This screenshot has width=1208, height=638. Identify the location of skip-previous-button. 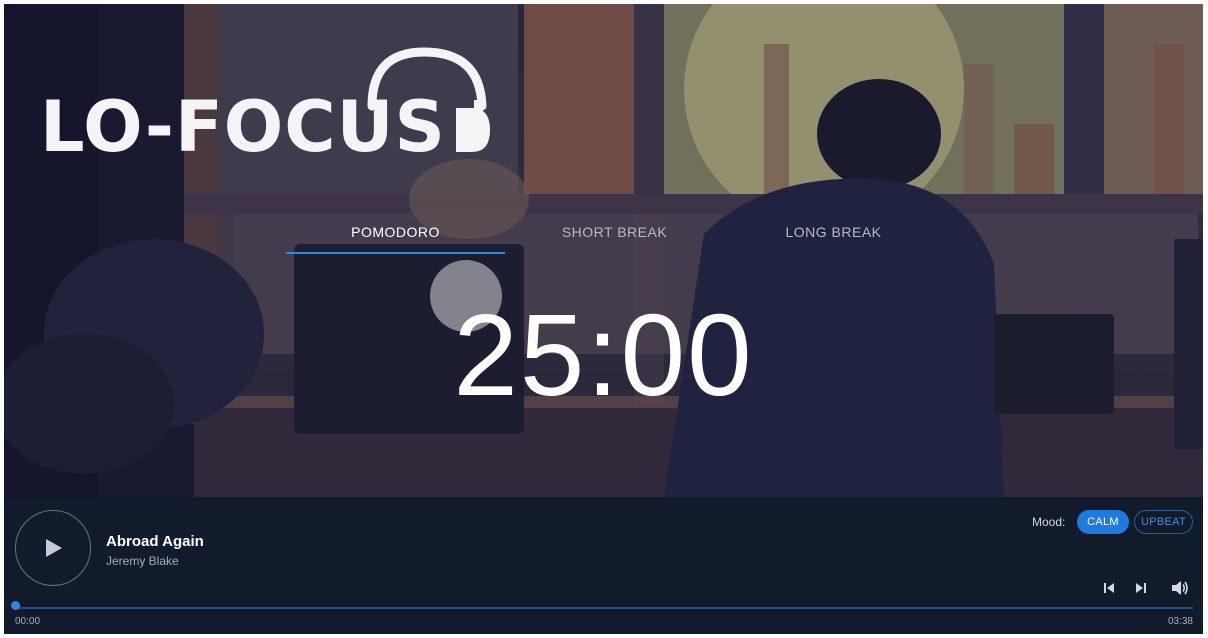
(1109, 588).